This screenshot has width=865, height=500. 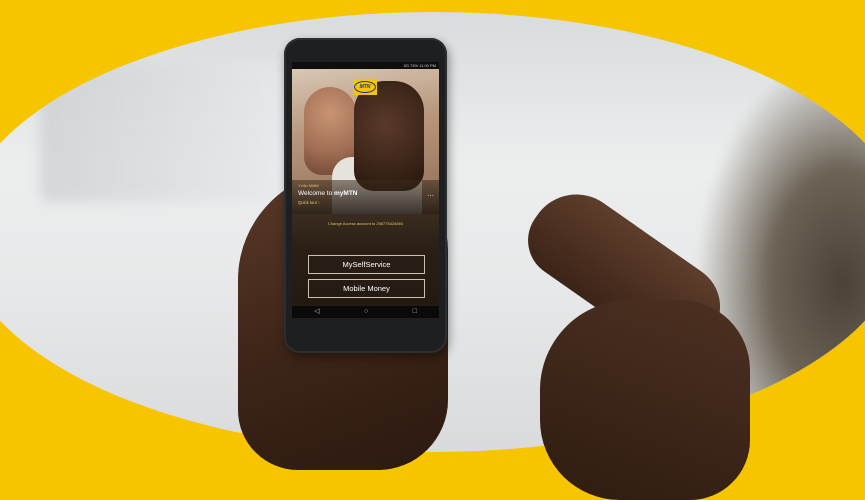 I want to click on quick-tour-label: Quick tour, so click(x=308, y=202).